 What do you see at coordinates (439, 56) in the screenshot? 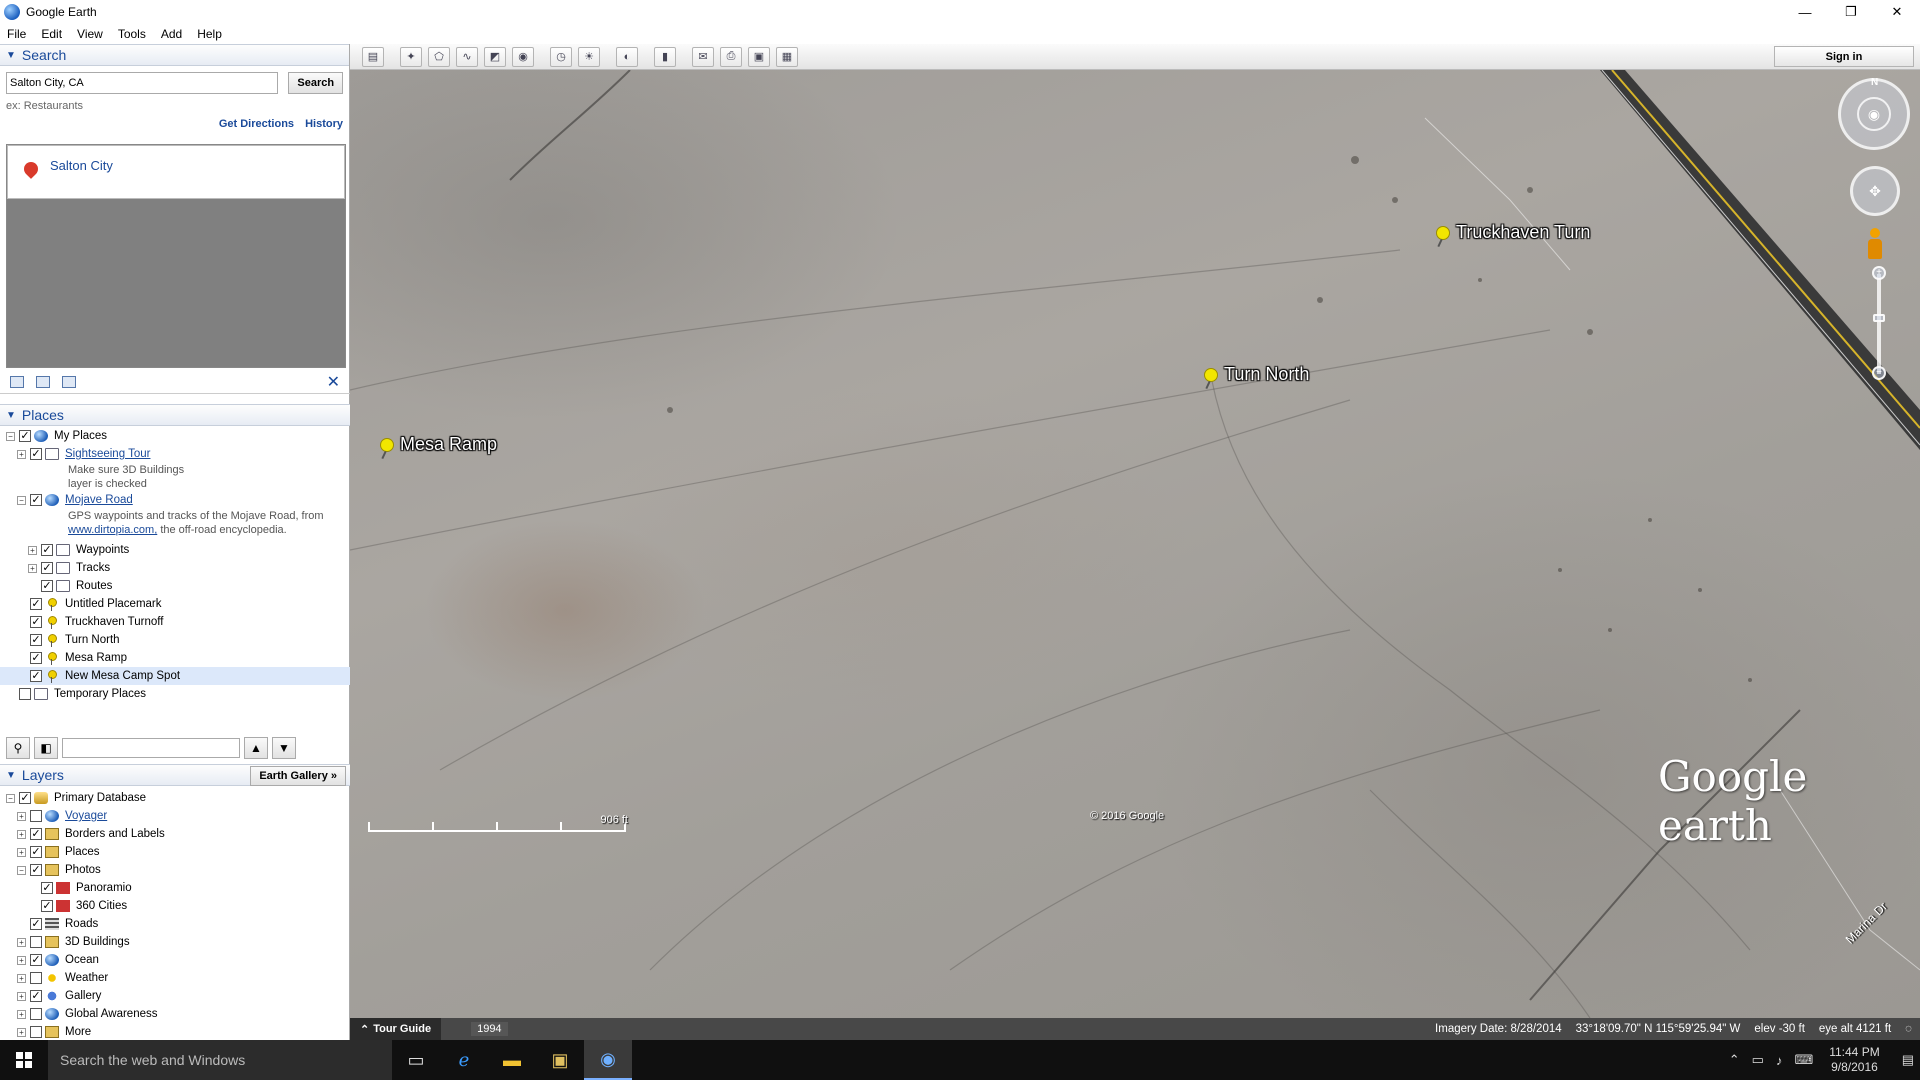
I see `polygon-icon: ⬠` at bounding box center [439, 56].